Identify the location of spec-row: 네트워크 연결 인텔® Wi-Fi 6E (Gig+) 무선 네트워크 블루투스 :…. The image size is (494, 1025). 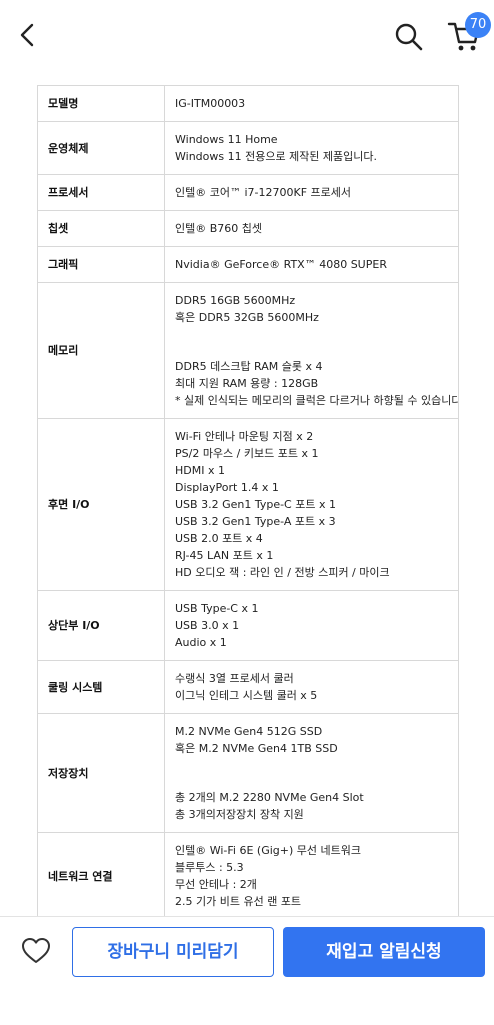
(248, 875).